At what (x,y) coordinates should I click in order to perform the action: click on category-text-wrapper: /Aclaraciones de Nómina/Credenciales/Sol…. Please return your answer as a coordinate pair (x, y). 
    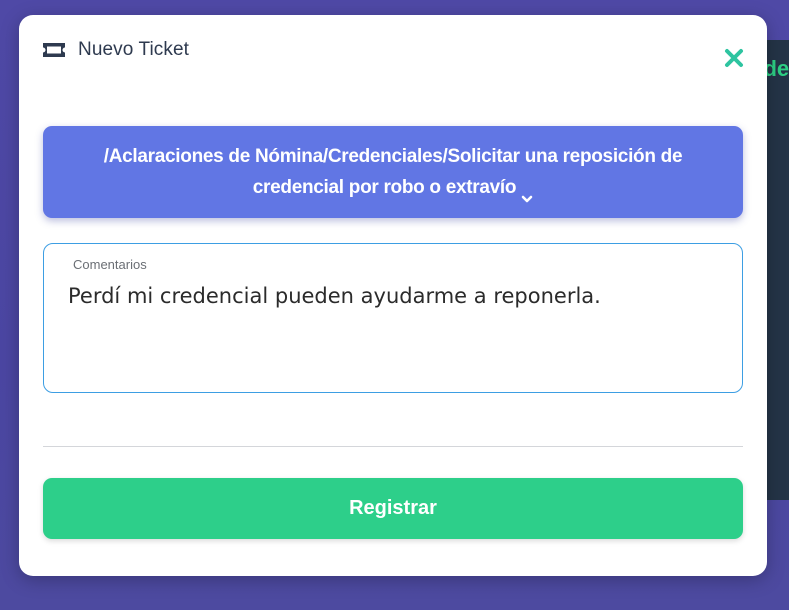
    Looking at the image, I should click on (393, 172).